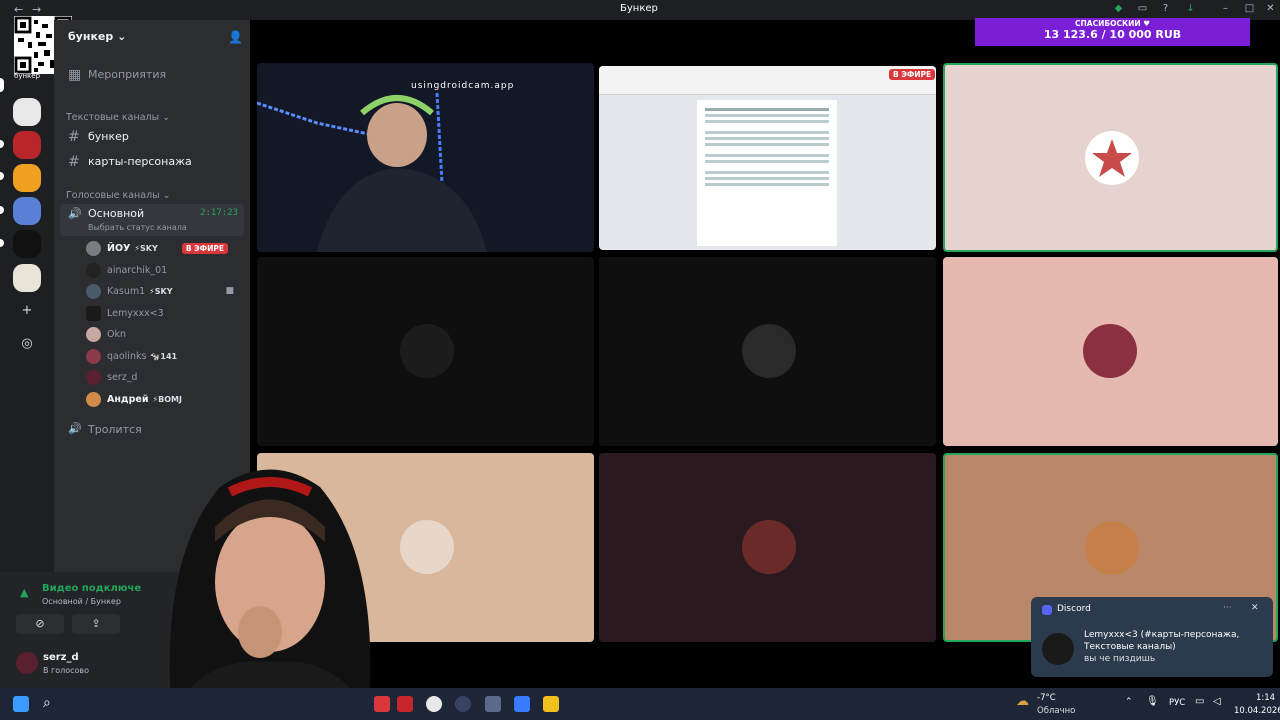 Image resolution: width=1280 pixels, height=720 pixels. Describe the element at coordinates (152, 137) in the screenshot. I see `text-channel-bunker: # бункер` at that location.